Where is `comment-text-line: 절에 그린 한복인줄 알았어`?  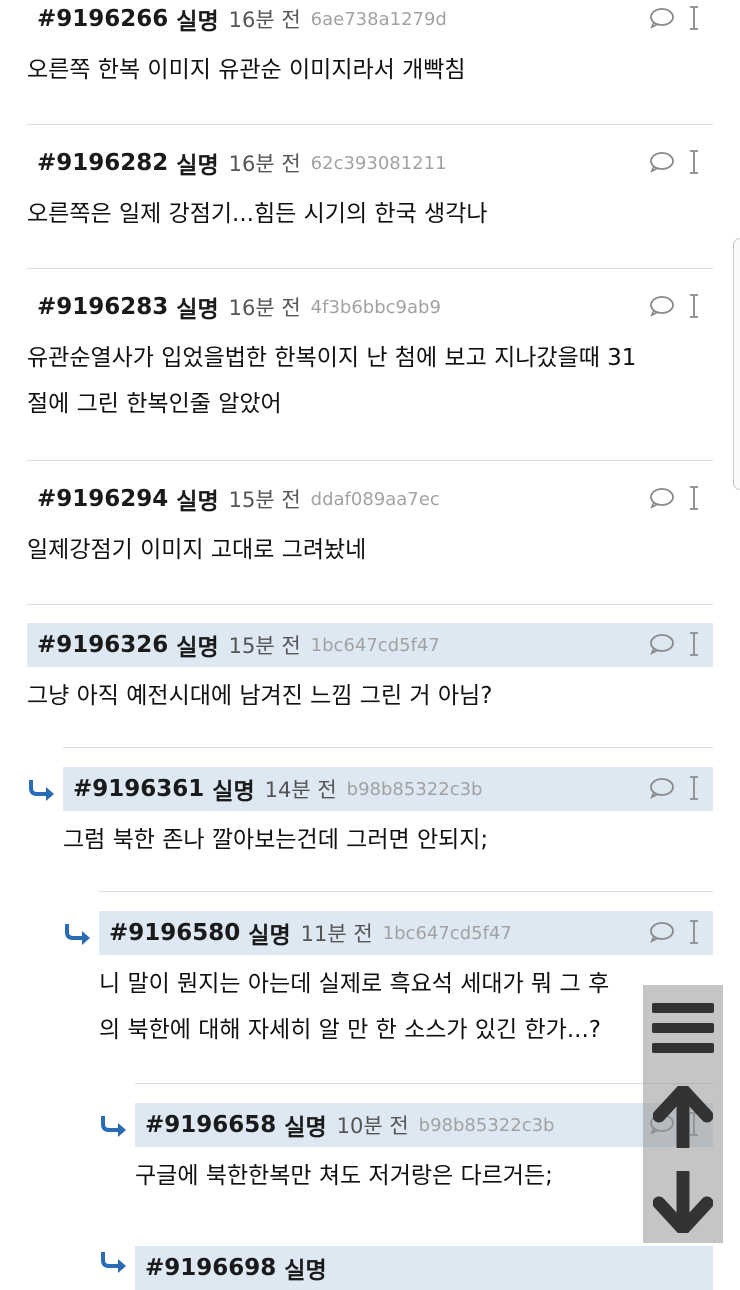 comment-text-line: 절에 그린 한복인줄 알았어 is located at coordinates (154, 404).